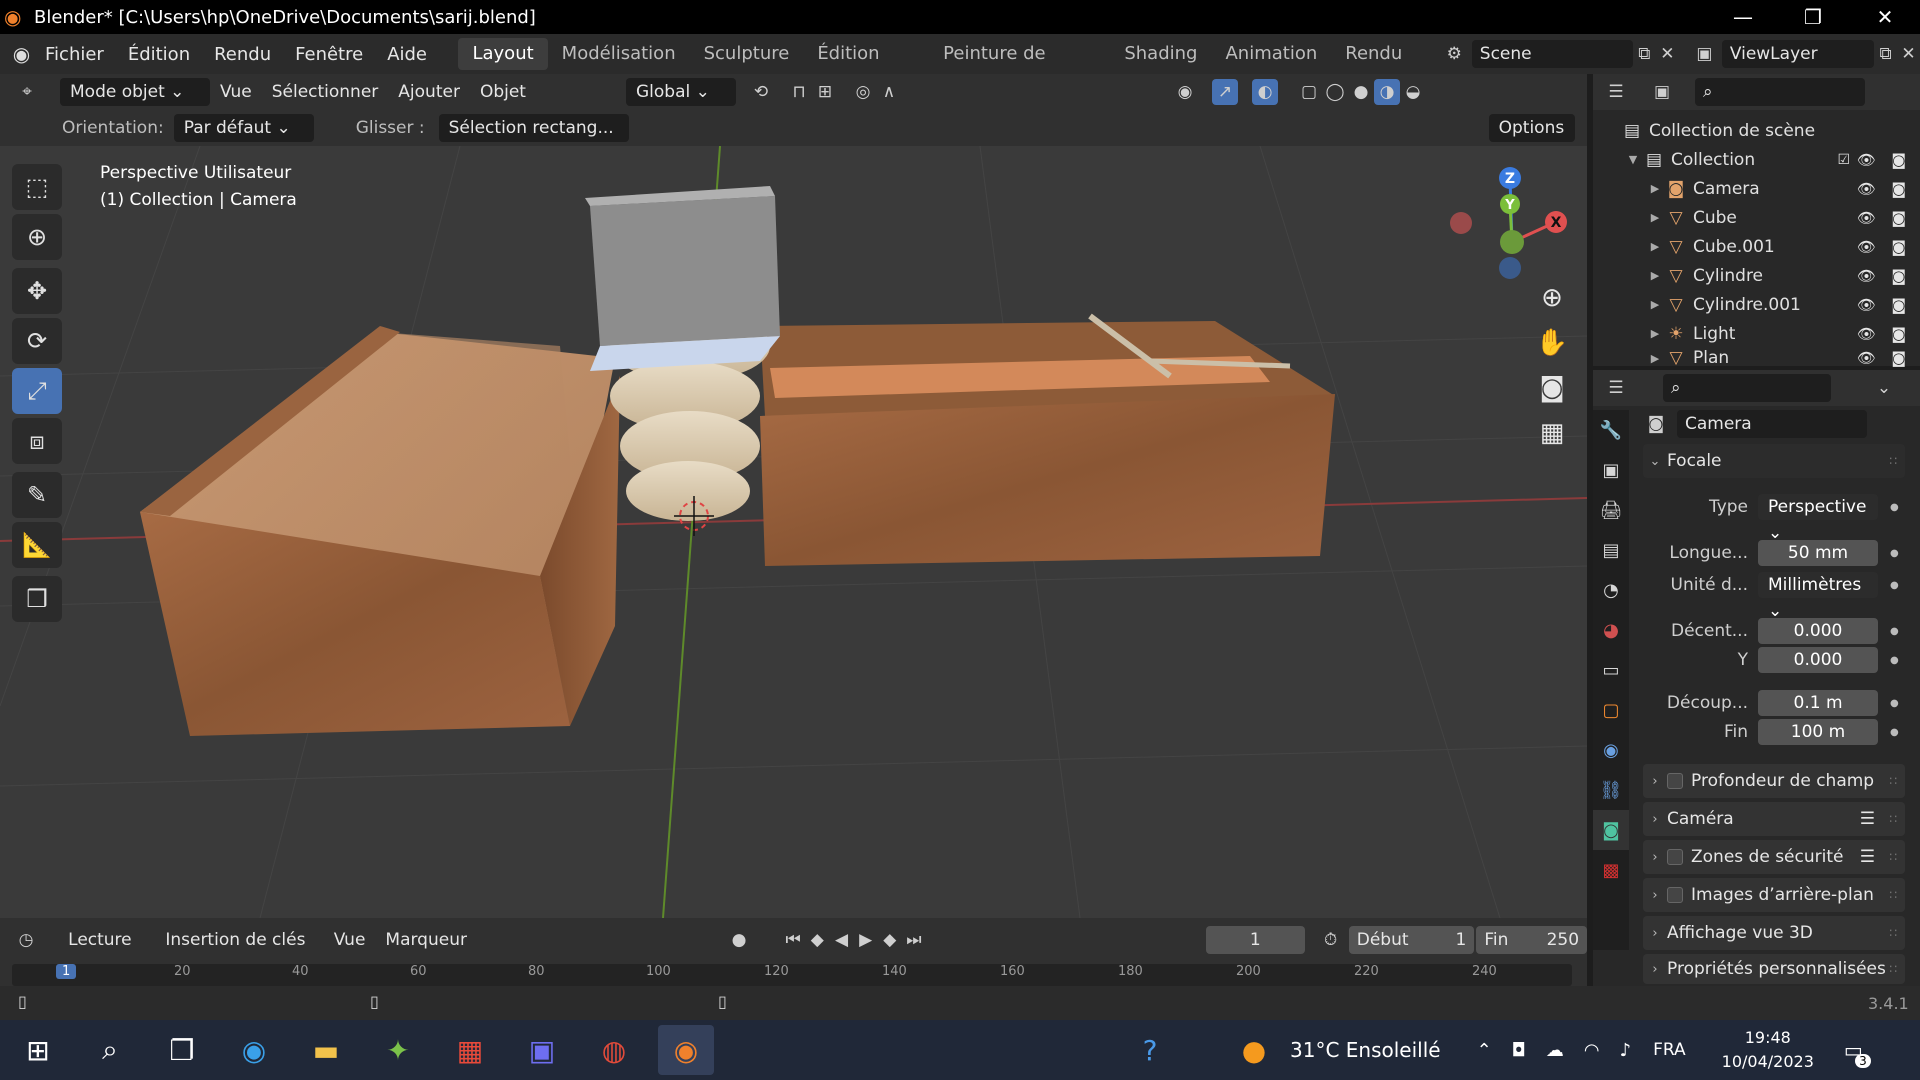  I want to click on panel-depth-of-field: › Profondeur de champ ∷, so click(1774, 781).